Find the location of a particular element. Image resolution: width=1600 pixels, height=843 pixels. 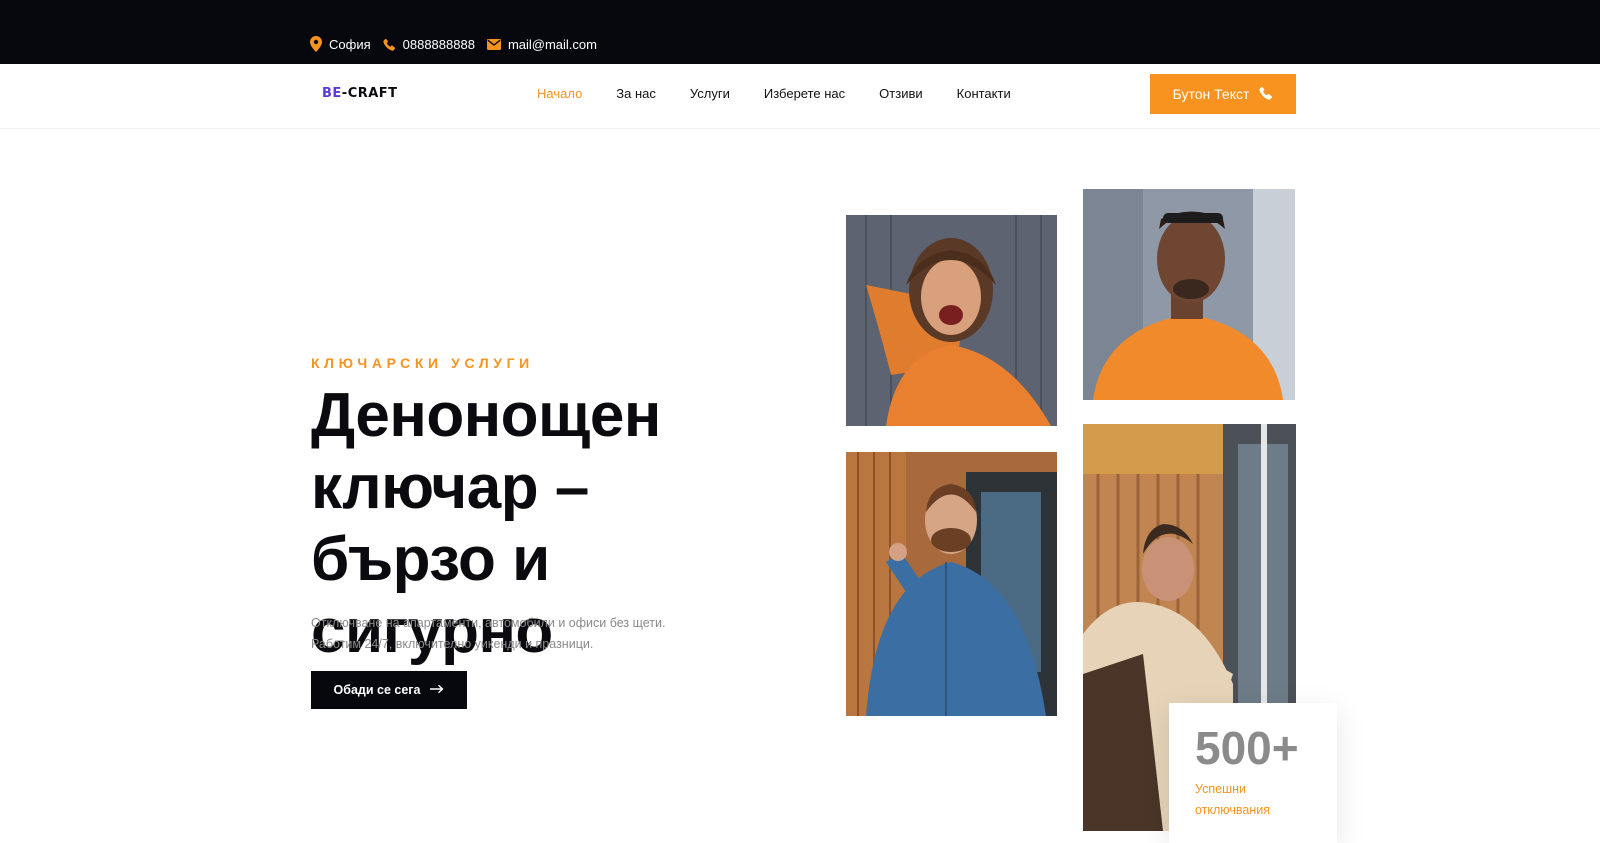

stat-card: 500+ Успешни отключвания is located at coordinates (1253, 773).